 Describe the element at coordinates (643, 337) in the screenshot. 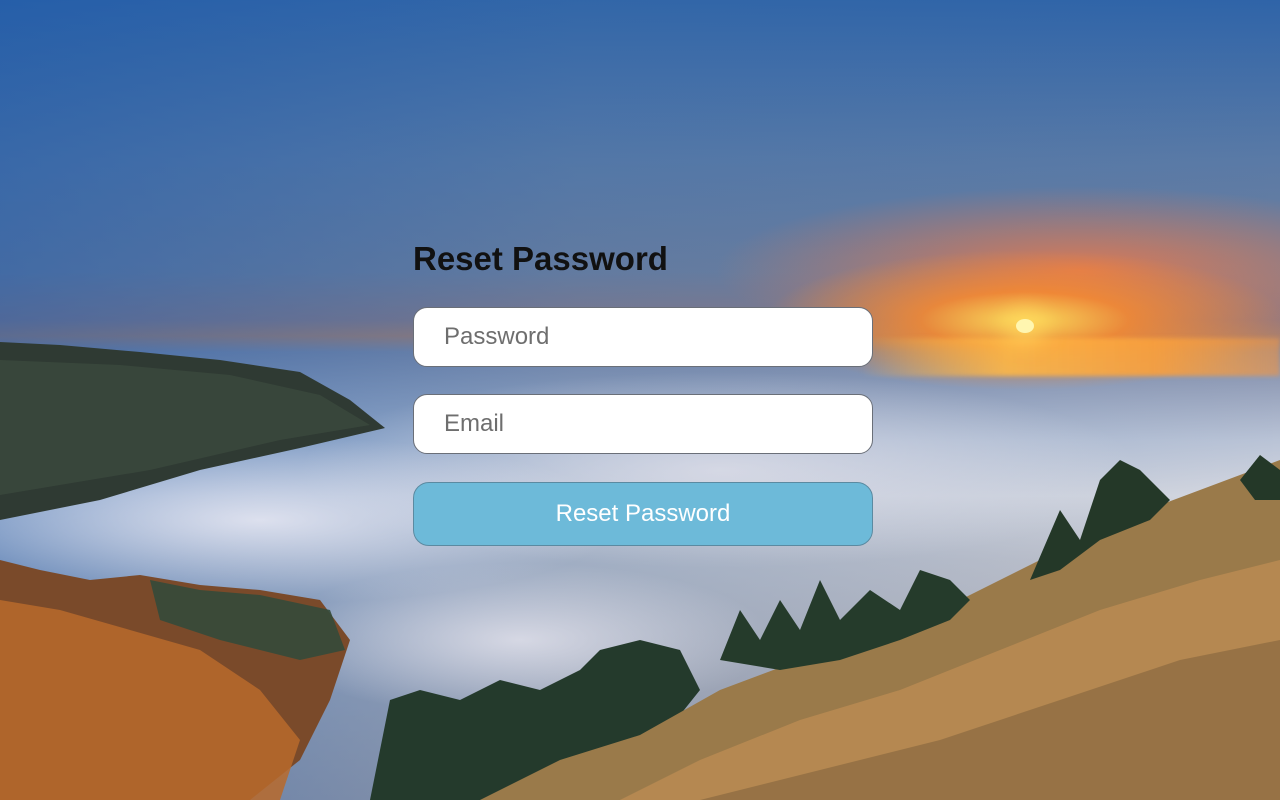

I see `password-field` at that location.